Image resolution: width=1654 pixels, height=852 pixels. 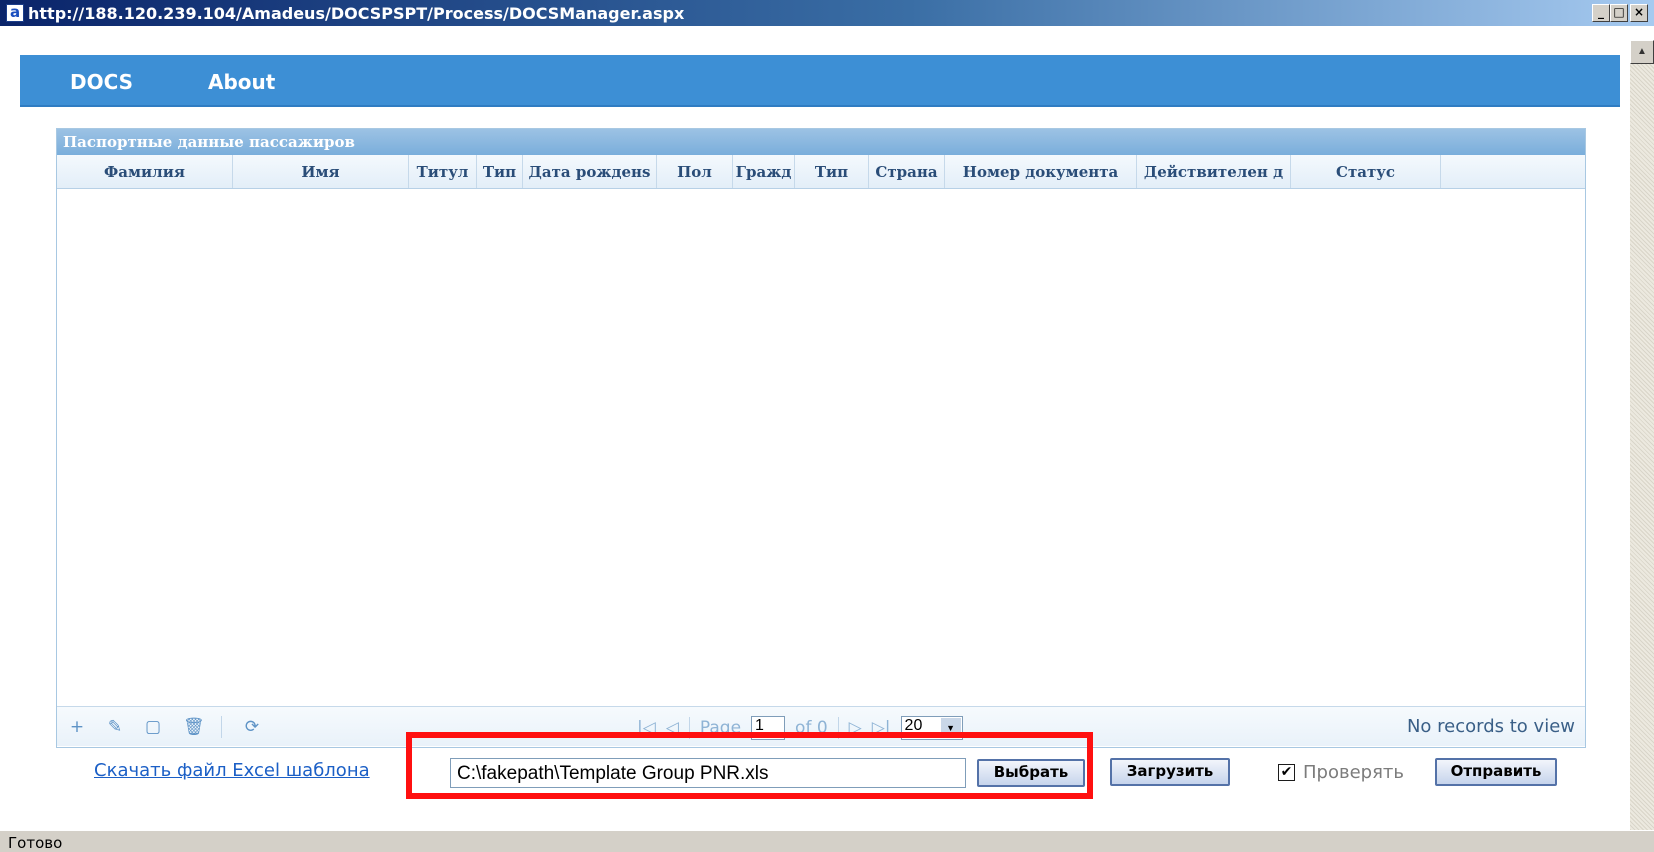 What do you see at coordinates (907, 171) in the screenshot?
I see `column-header-country: Страна` at bounding box center [907, 171].